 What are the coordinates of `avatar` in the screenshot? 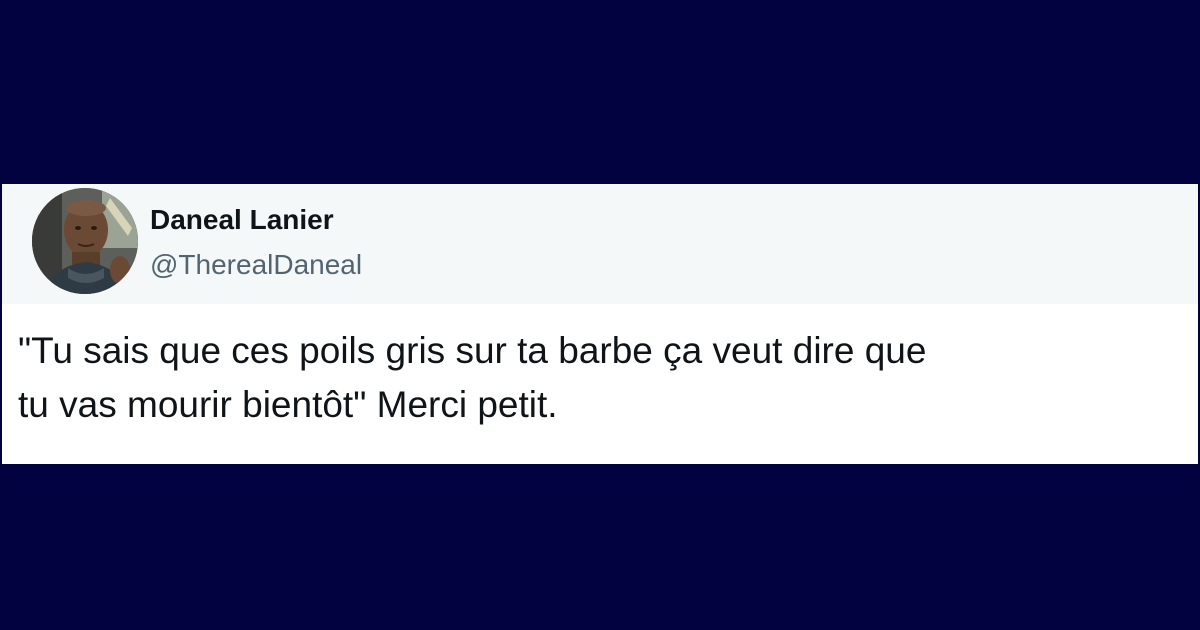 It's located at (85, 241).